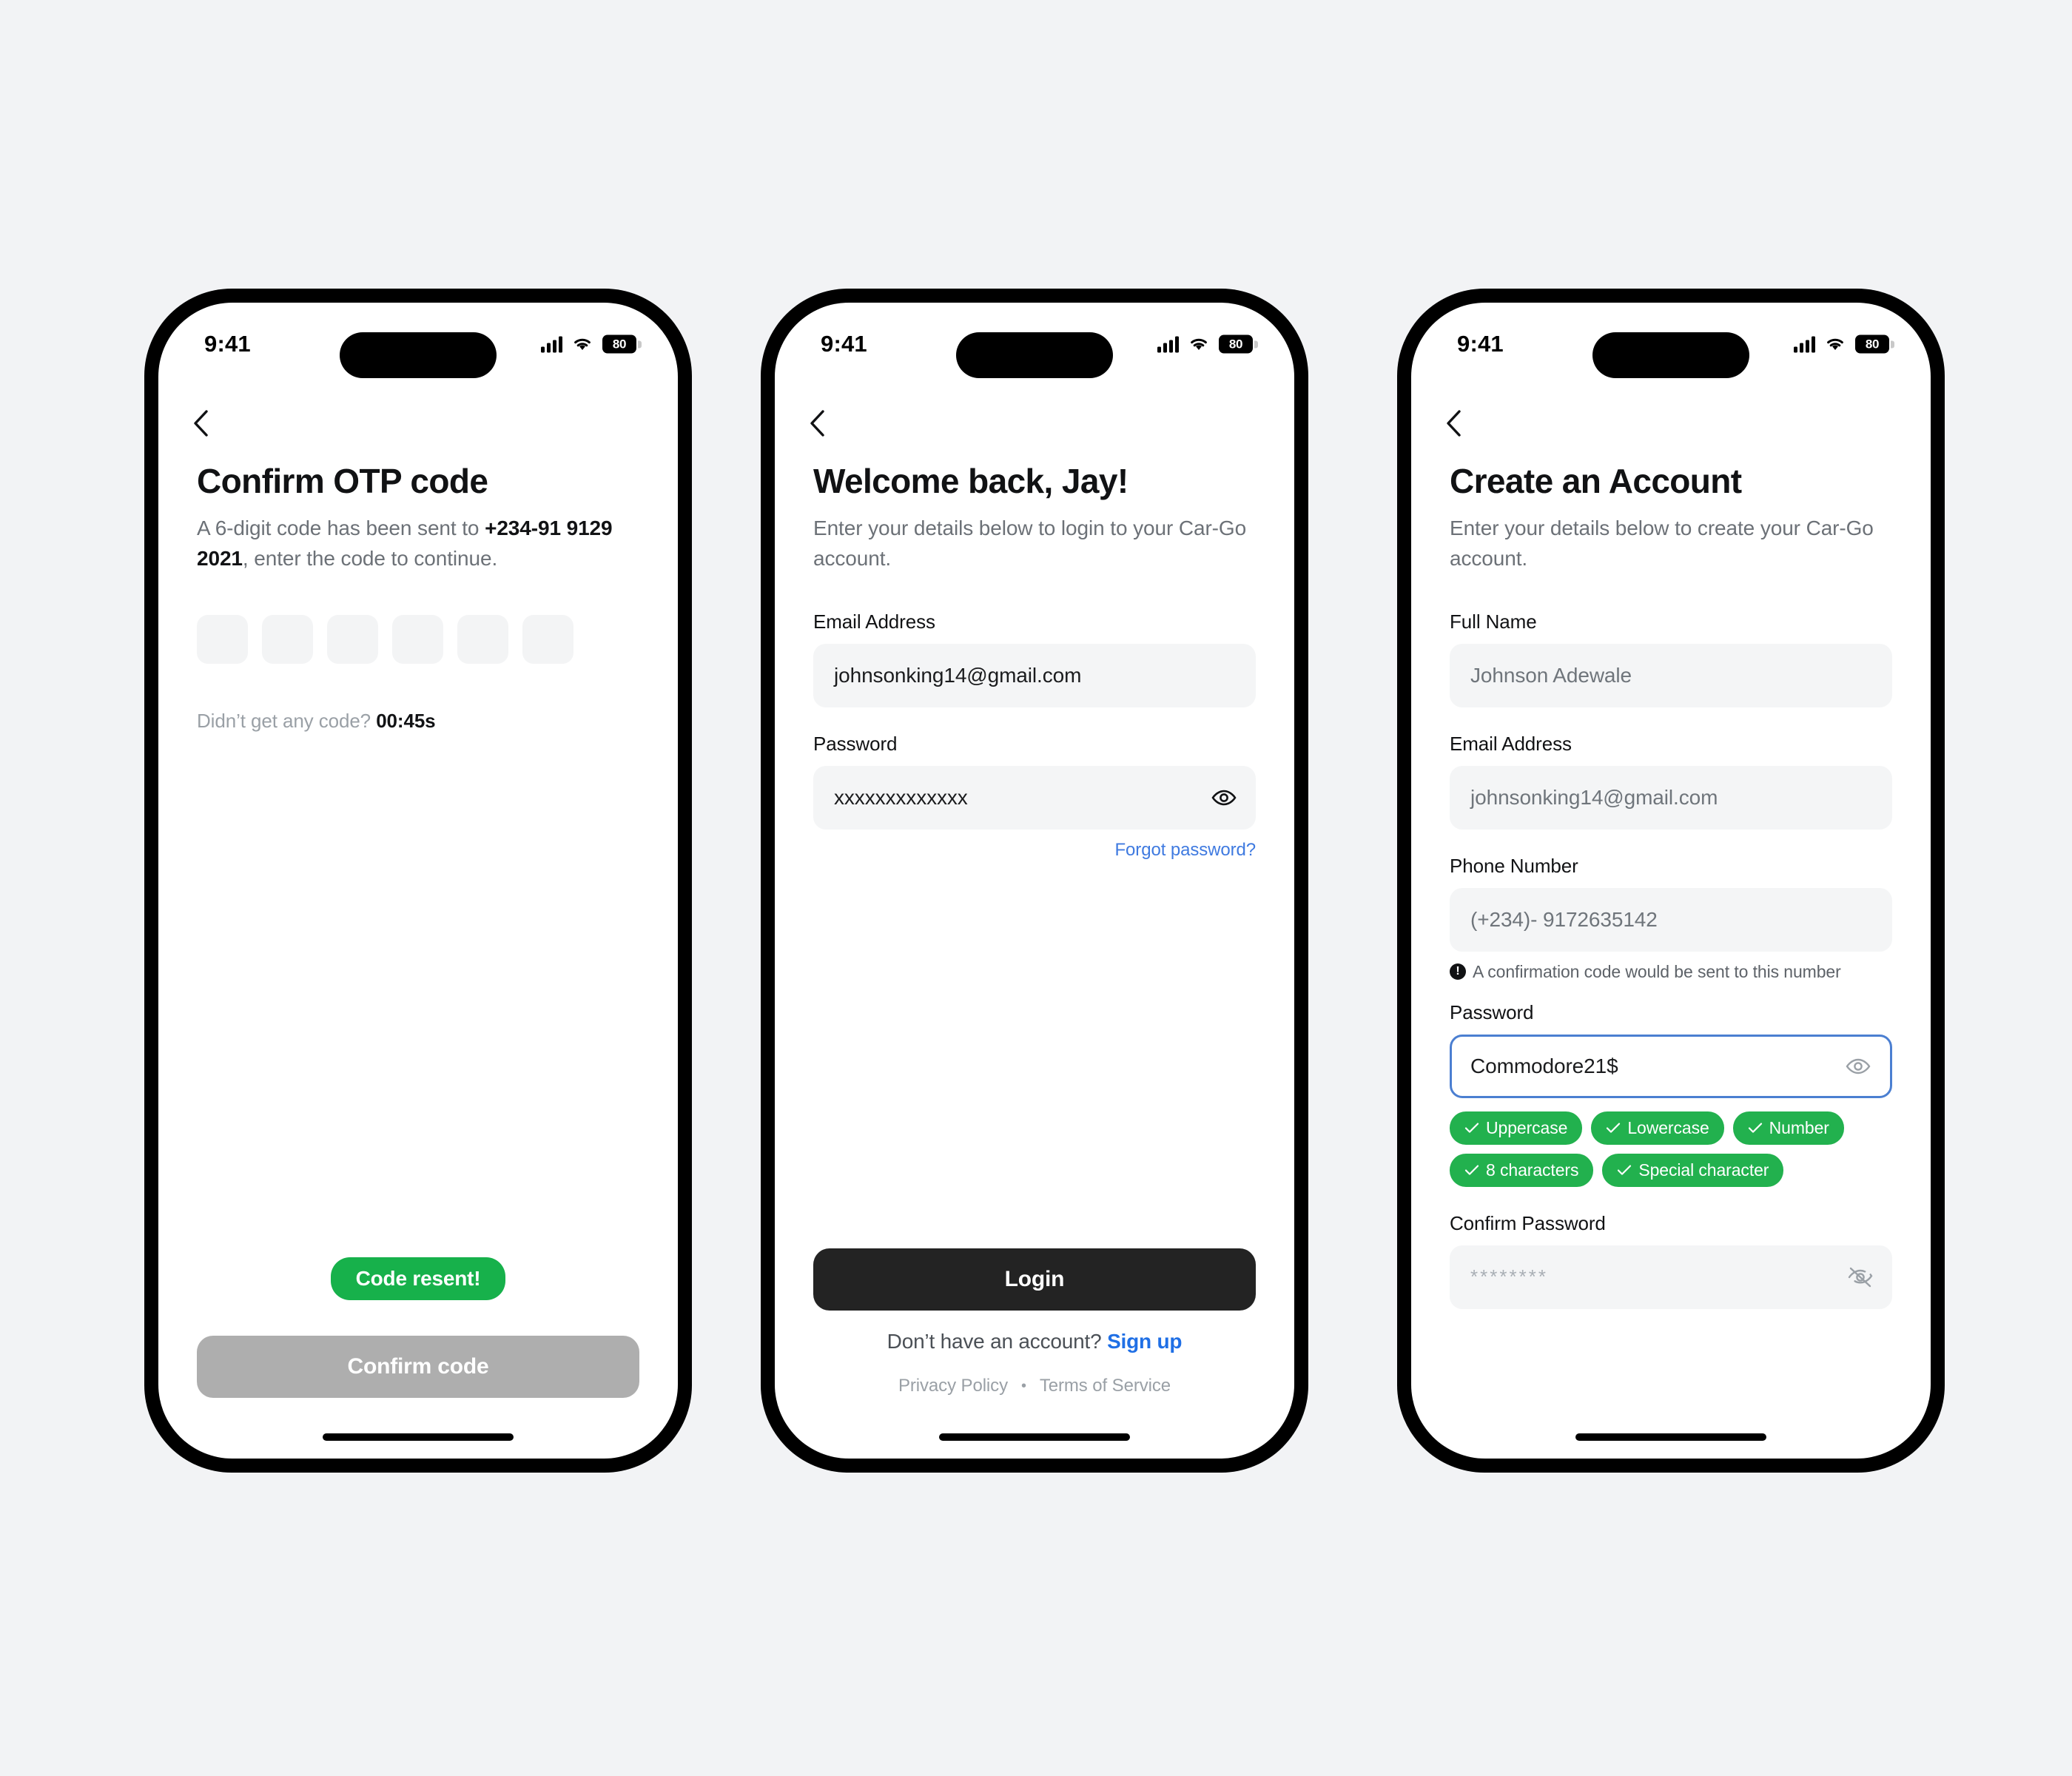 The image size is (2072, 1776). I want to click on info-icon: !, so click(1458, 971).